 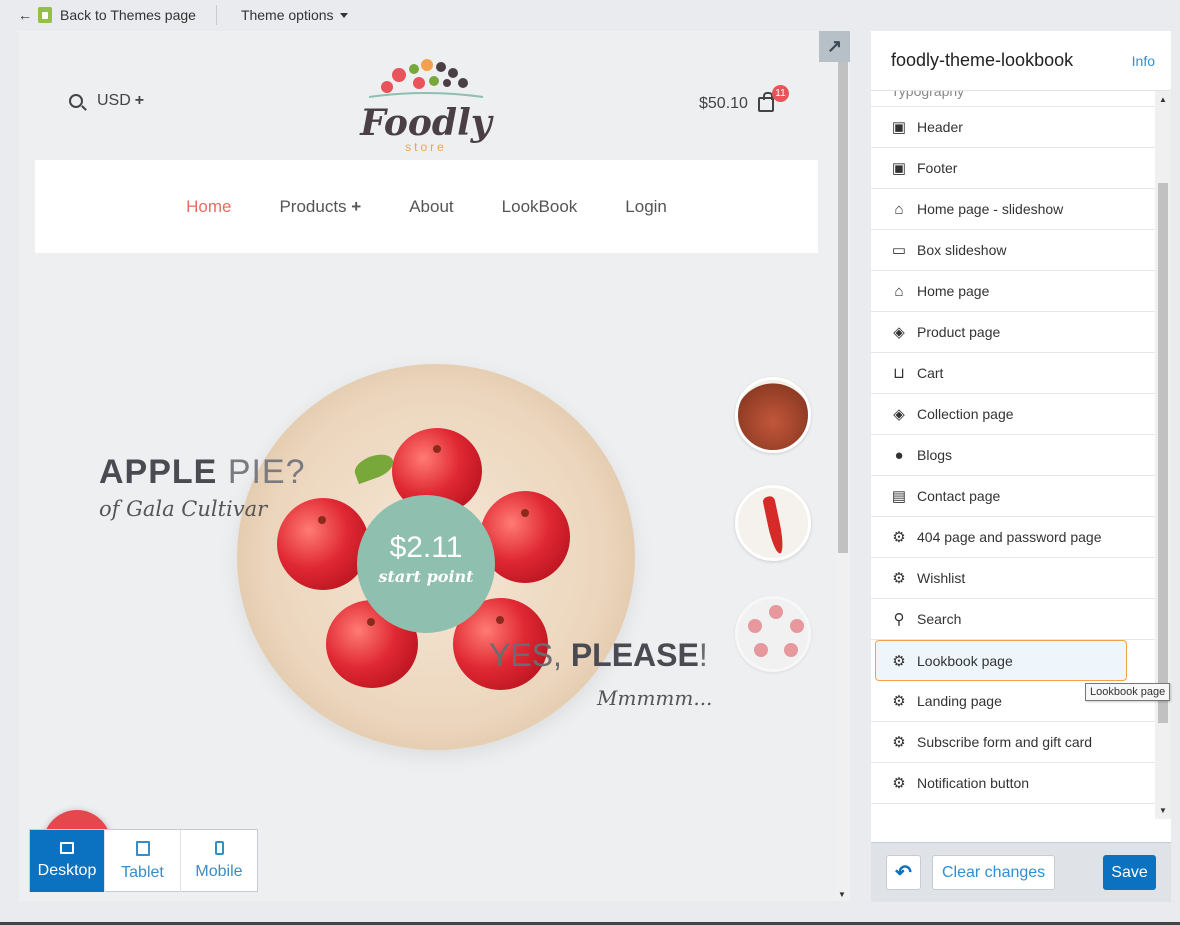 I want to click on section-lookbook-page: ⚙ Lookbook page, so click(x=1001, y=660).